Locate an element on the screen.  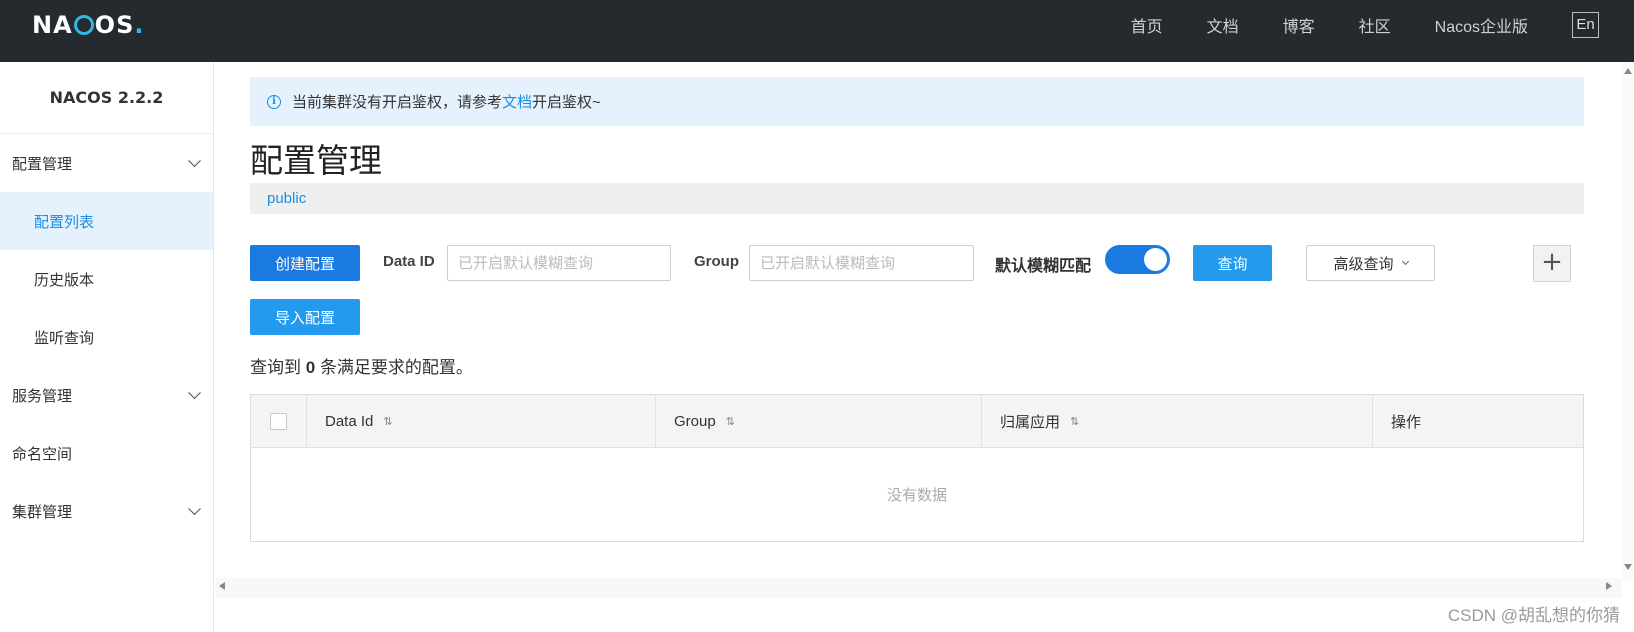
notice-docs-link: 文档 is located at coordinates (517, 101).